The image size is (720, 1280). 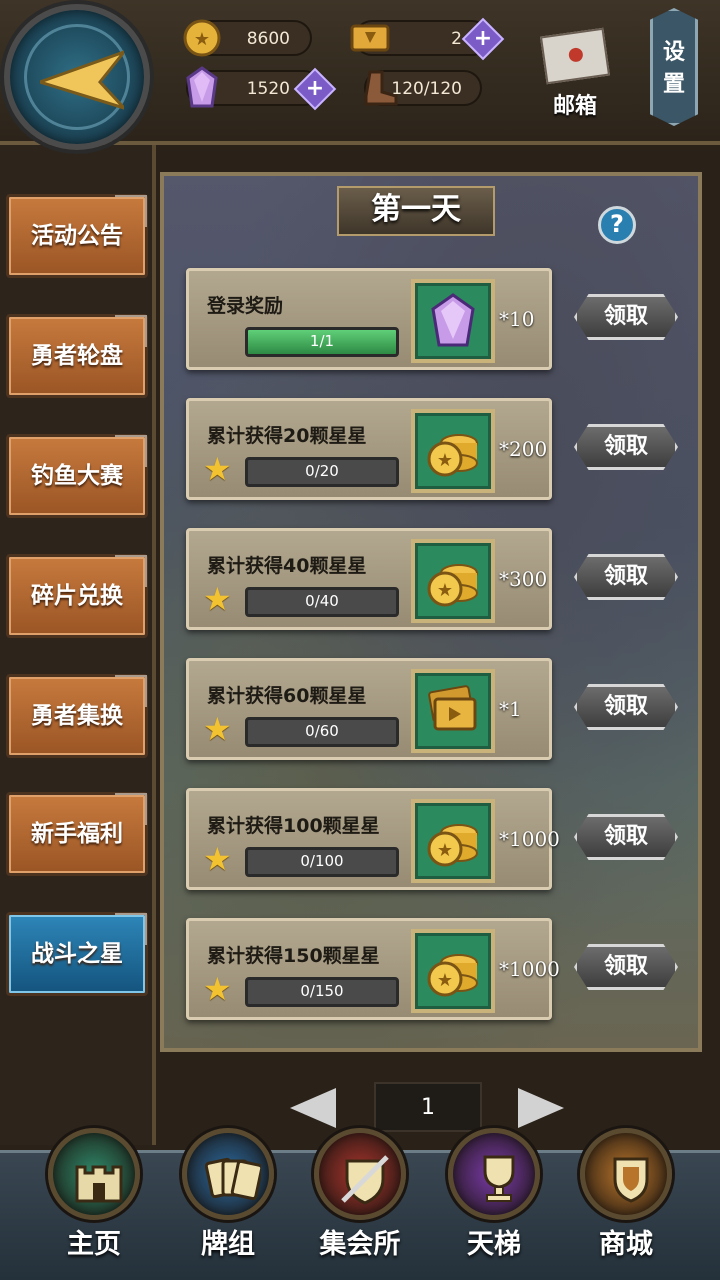 I want to click on task-title: 累计获得150颗星星, so click(x=293, y=956).